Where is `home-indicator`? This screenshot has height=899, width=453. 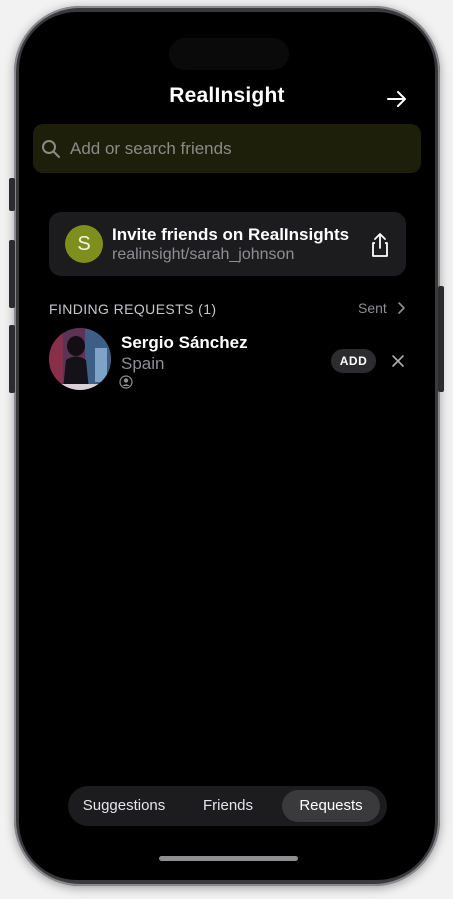 home-indicator is located at coordinates (228, 858).